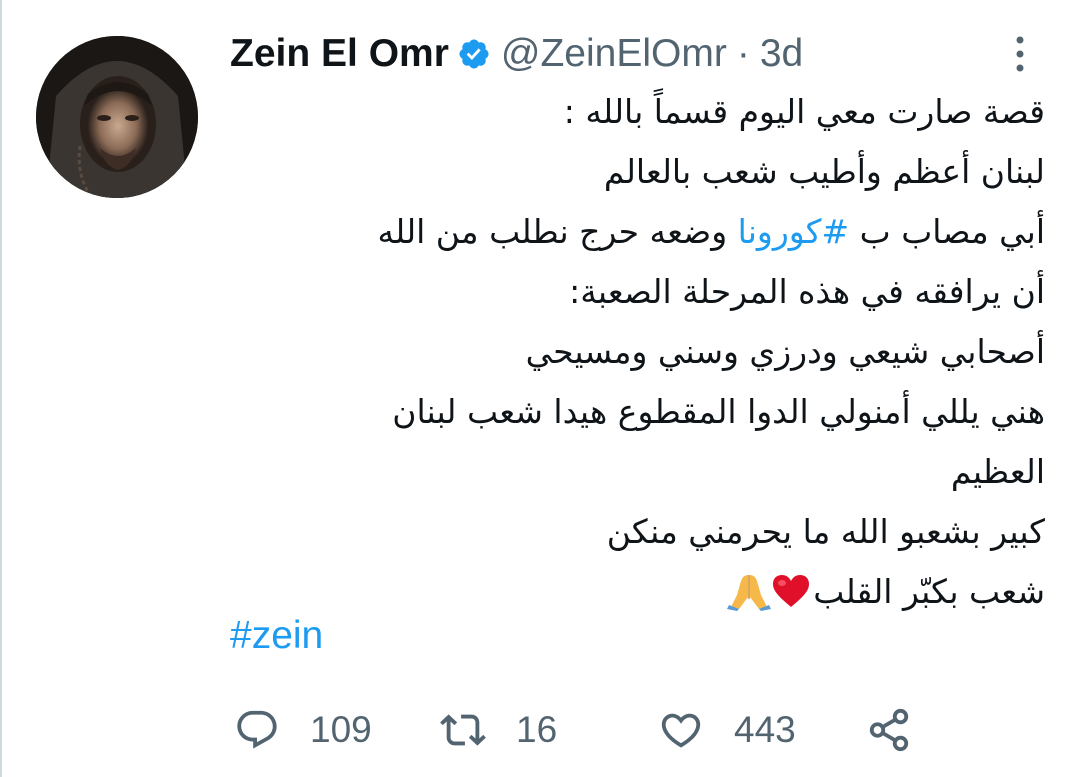 The image size is (1080, 777). I want to click on tweet-line: أبي مصاب ب #كورونا وضعه حرج نطلب من الله, so click(637, 232).